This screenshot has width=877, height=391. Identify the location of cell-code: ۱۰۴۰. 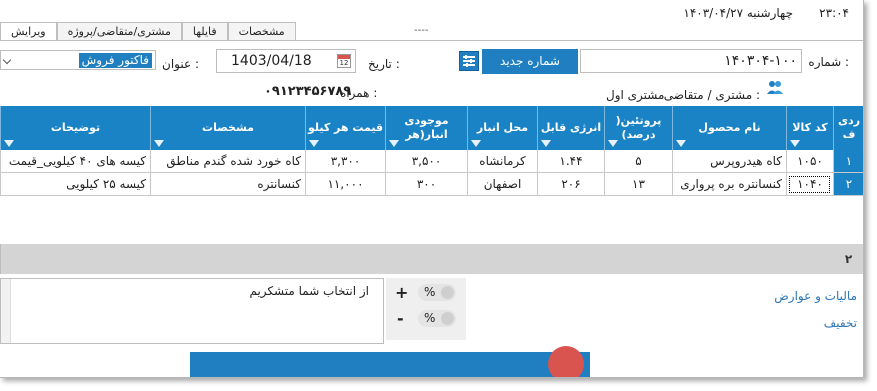
(809, 184).